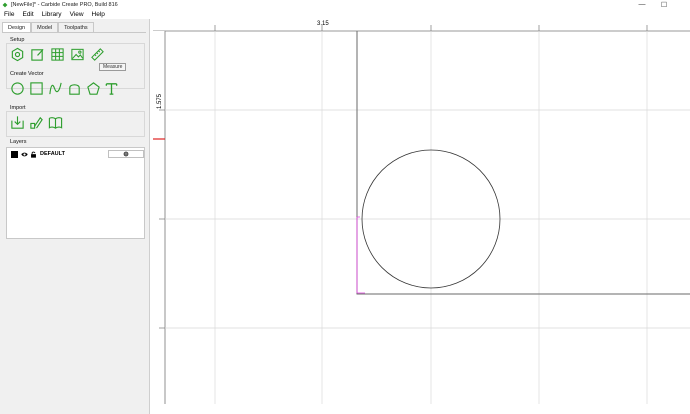  What do you see at coordinates (57, 54) in the screenshot?
I see `grid-icon` at bounding box center [57, 54].